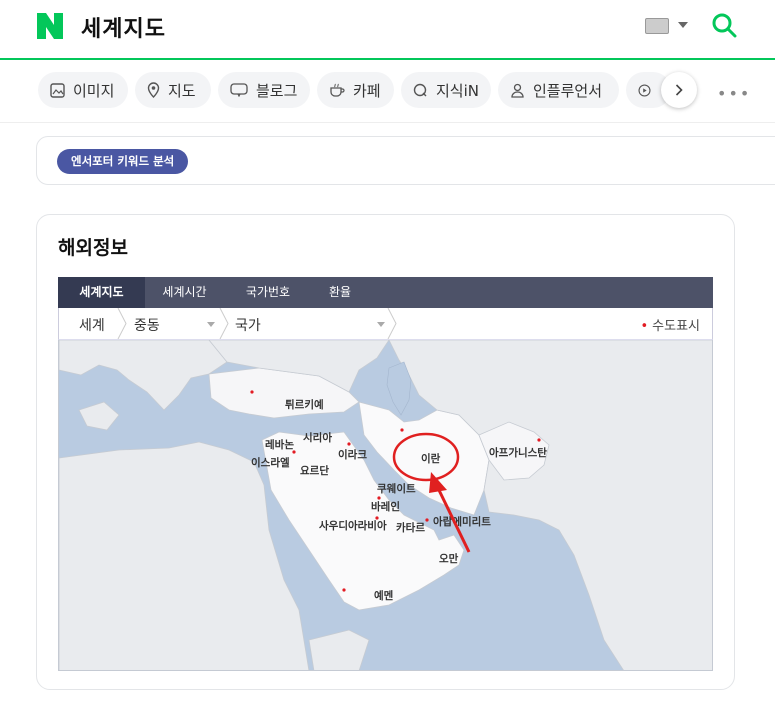 This screenshot has width=775, height=703. I want to click on map-label-lebanon: 레바논, so click(279, 444).